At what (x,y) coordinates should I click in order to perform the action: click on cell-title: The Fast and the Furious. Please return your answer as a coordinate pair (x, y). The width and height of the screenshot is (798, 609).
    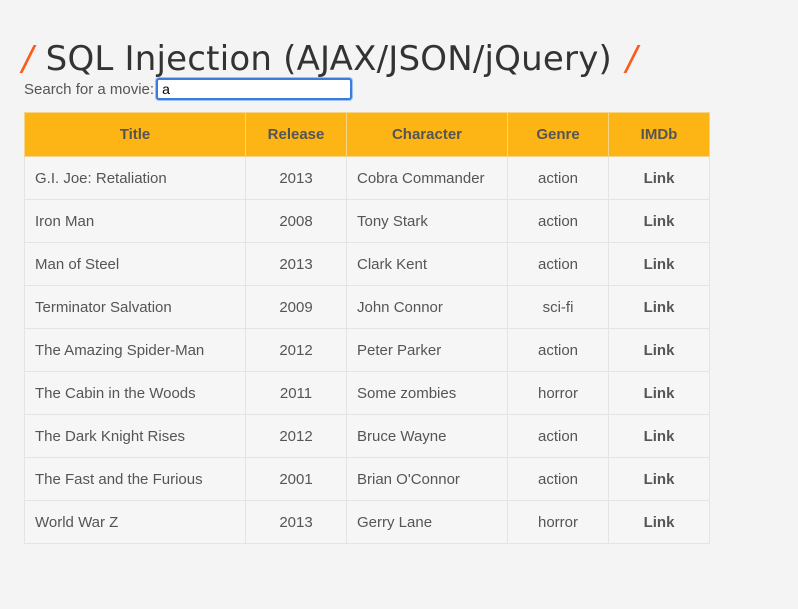
    Looking at the image, I should click on (135, 479).